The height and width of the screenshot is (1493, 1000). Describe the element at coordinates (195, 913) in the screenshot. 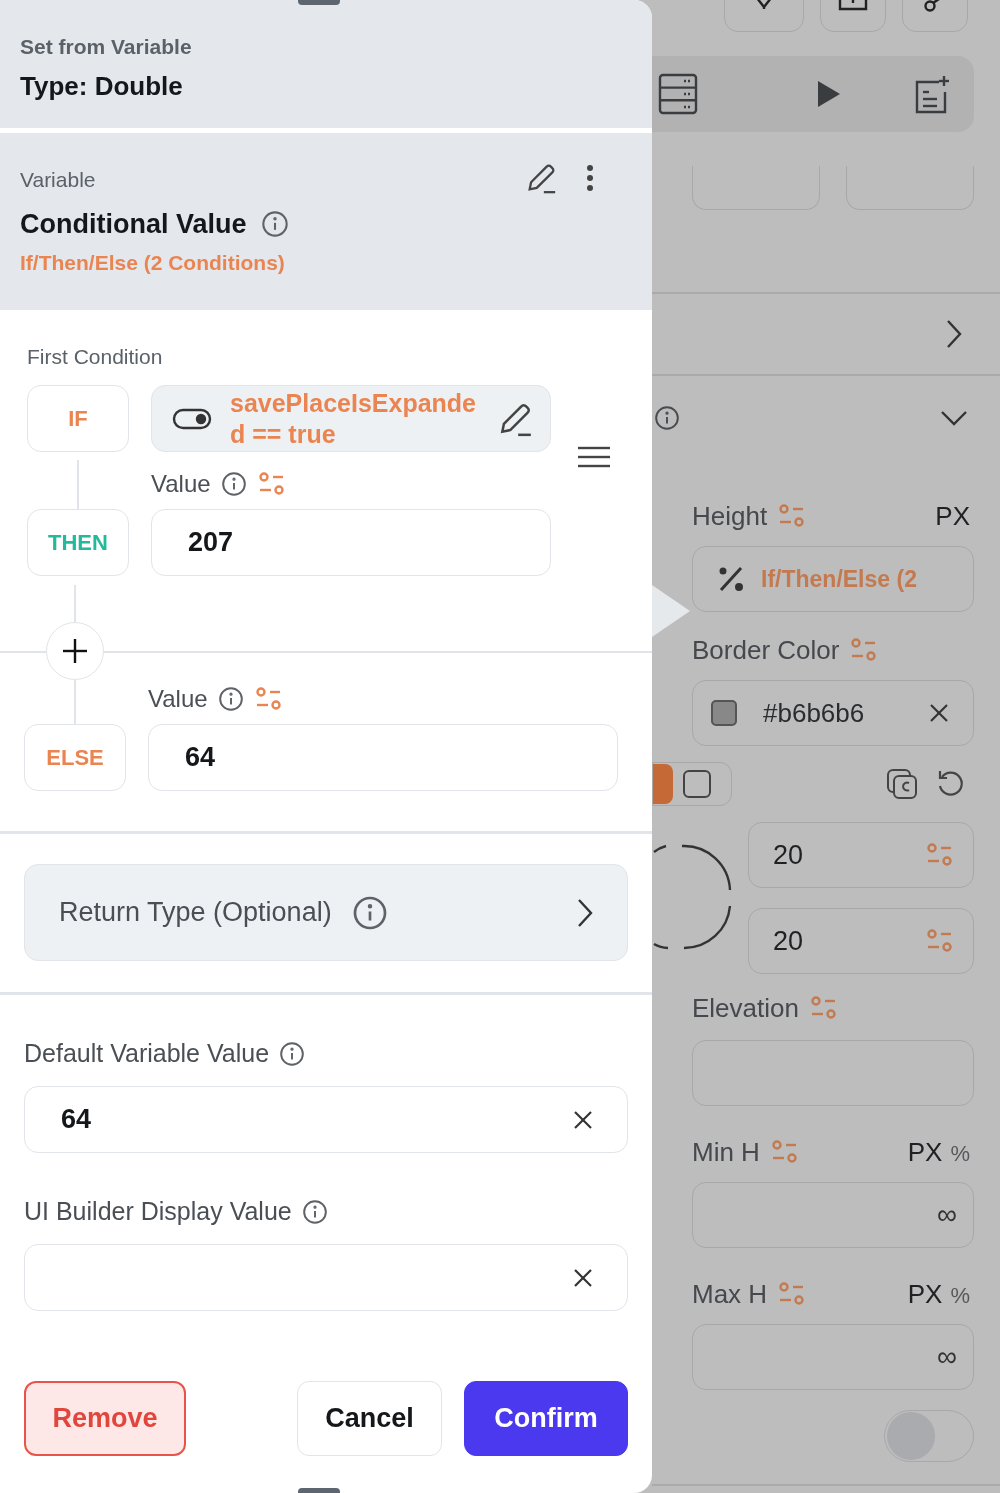

I see `return-type-label: Return Type (Optional)` at that location.